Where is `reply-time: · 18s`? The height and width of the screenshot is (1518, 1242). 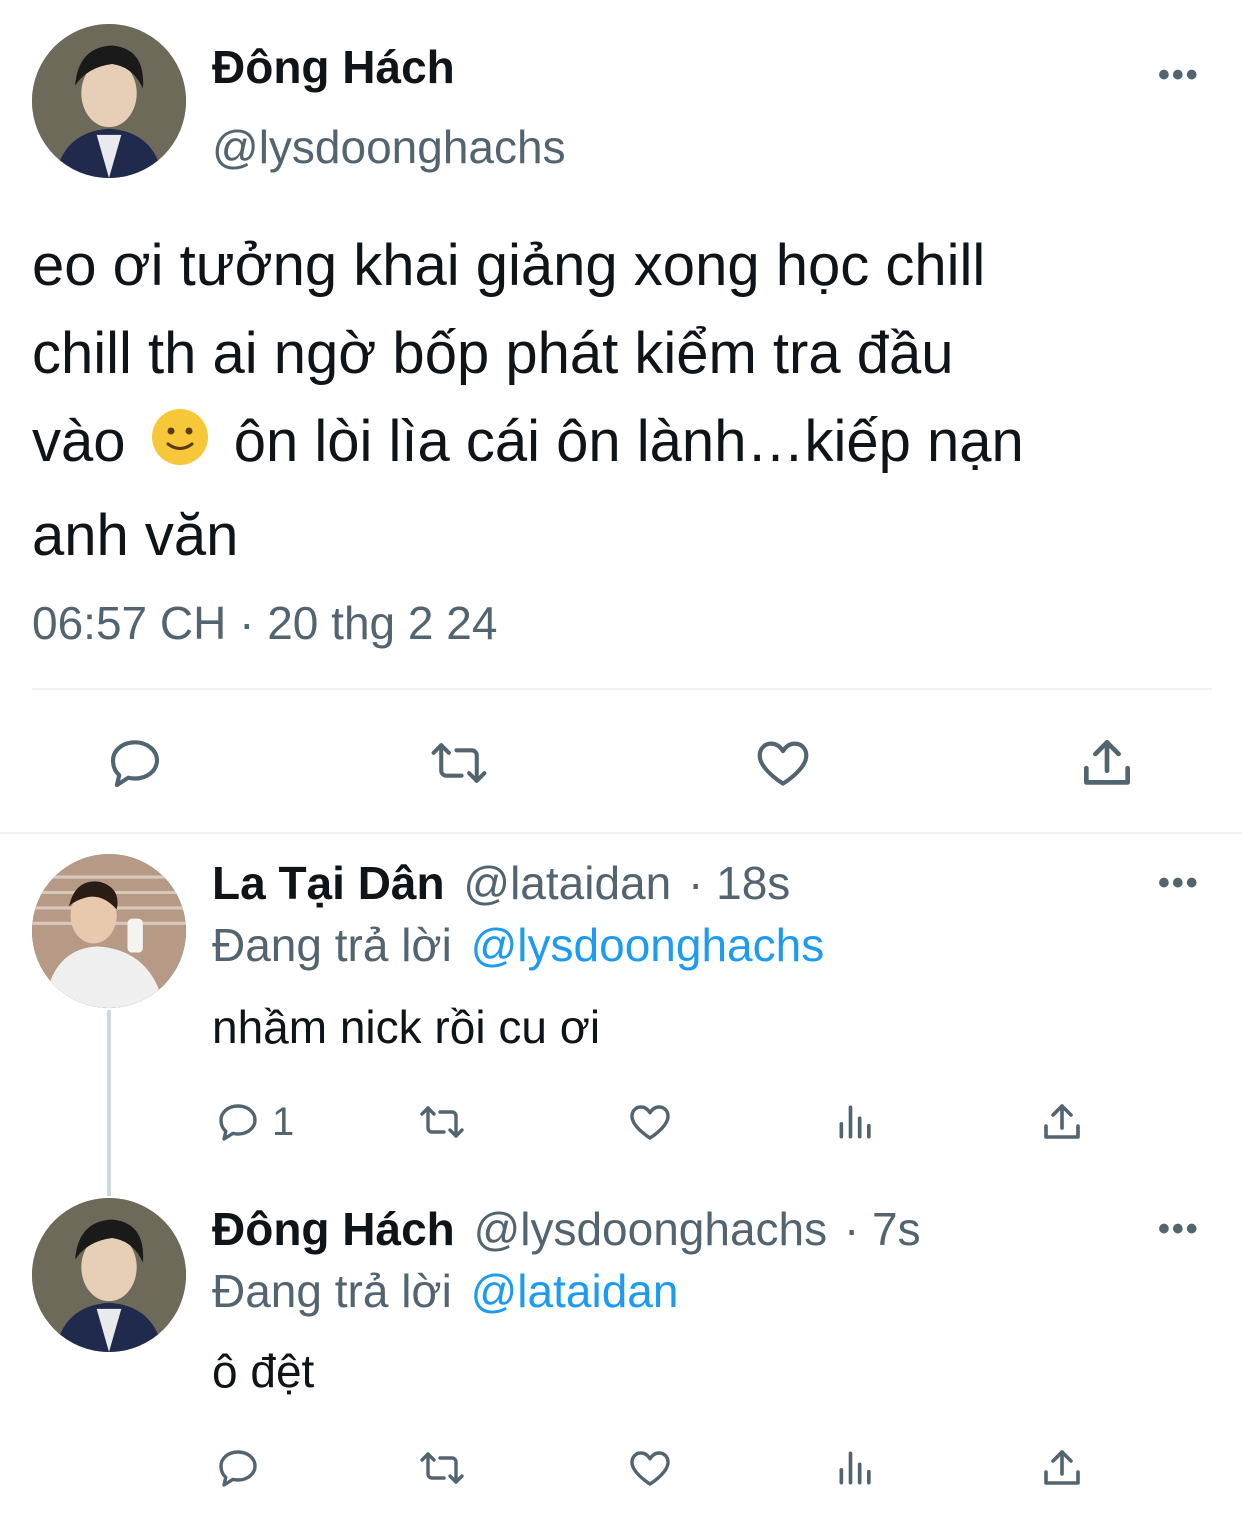
reply-time: · 18s is located at coordinates (739, 883).